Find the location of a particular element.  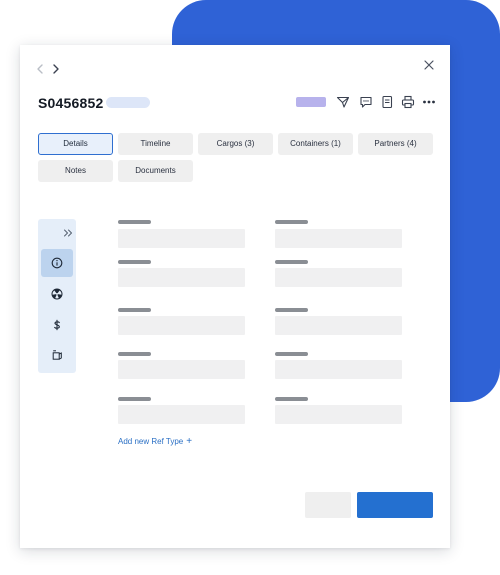

close-button is located at coordinates (429, 65).